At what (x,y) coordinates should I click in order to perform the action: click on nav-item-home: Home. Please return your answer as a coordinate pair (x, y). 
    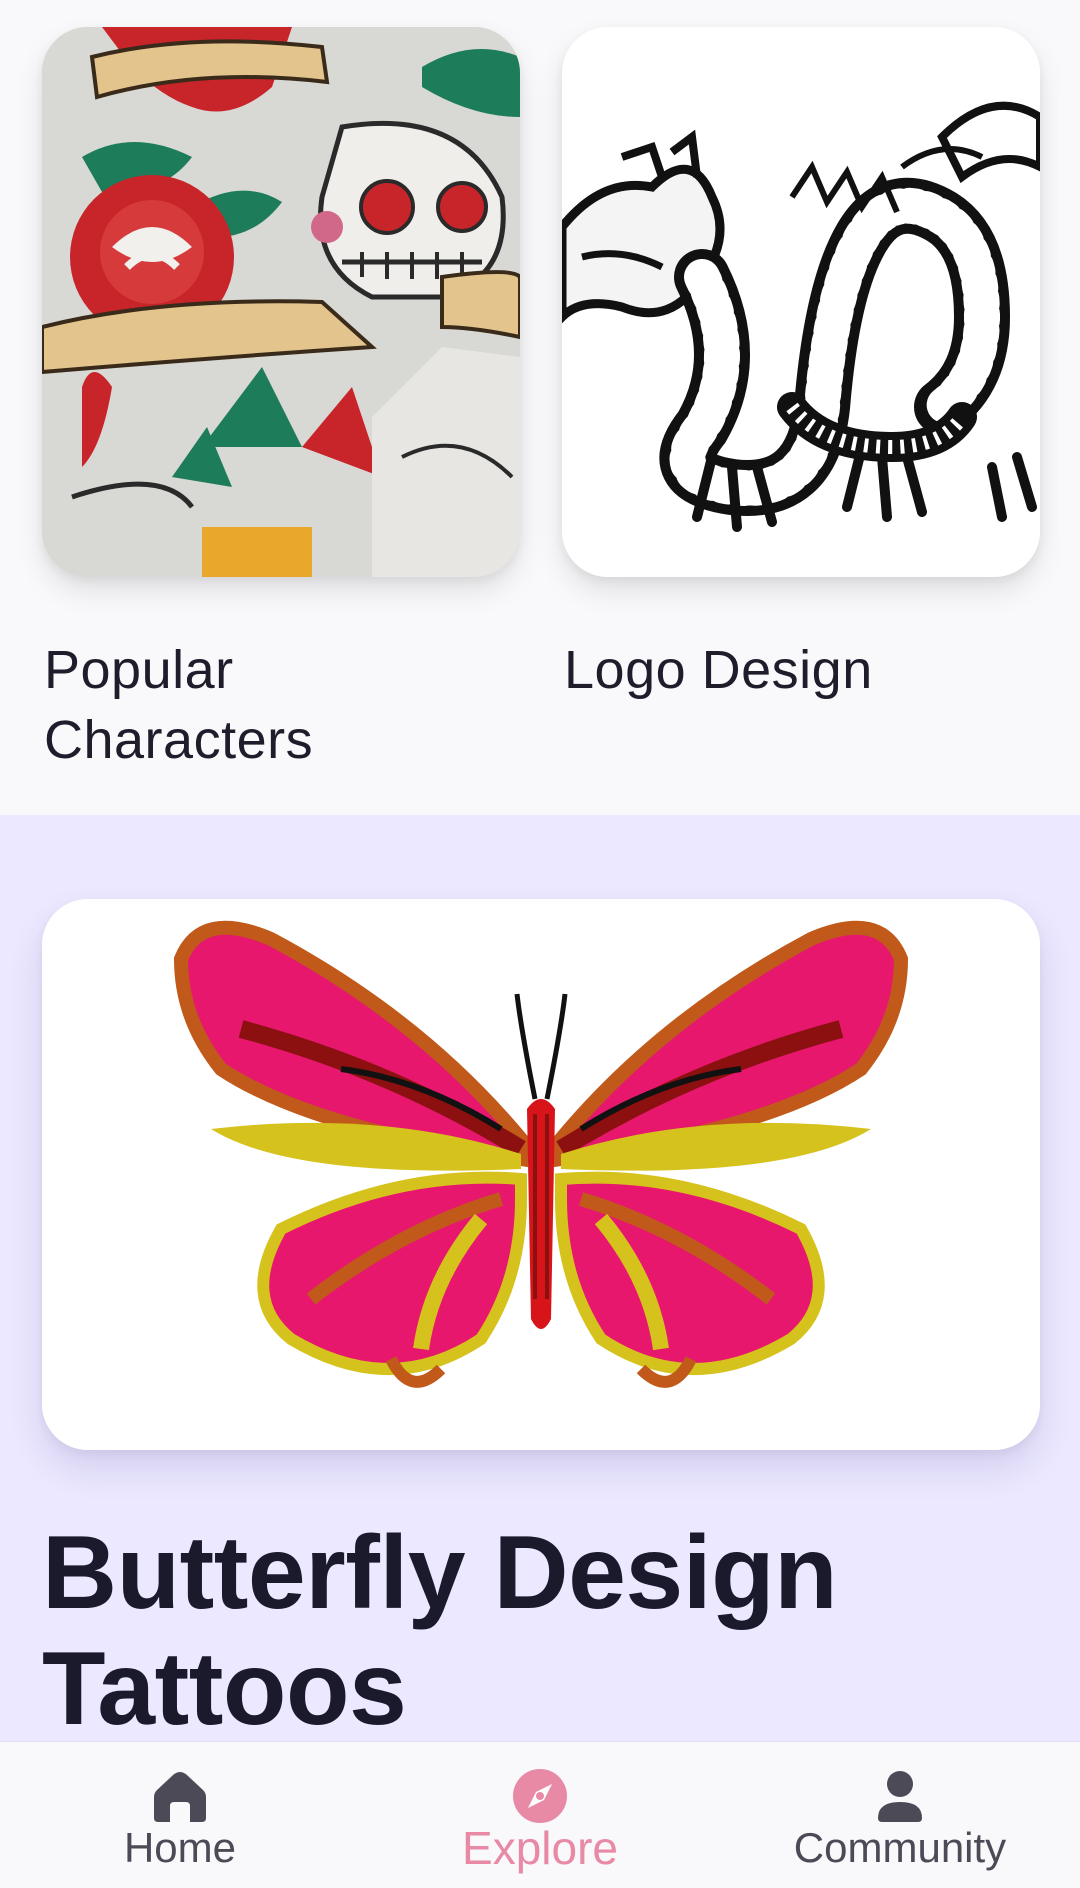
    Looking at the image, I should click on (180, 1815).